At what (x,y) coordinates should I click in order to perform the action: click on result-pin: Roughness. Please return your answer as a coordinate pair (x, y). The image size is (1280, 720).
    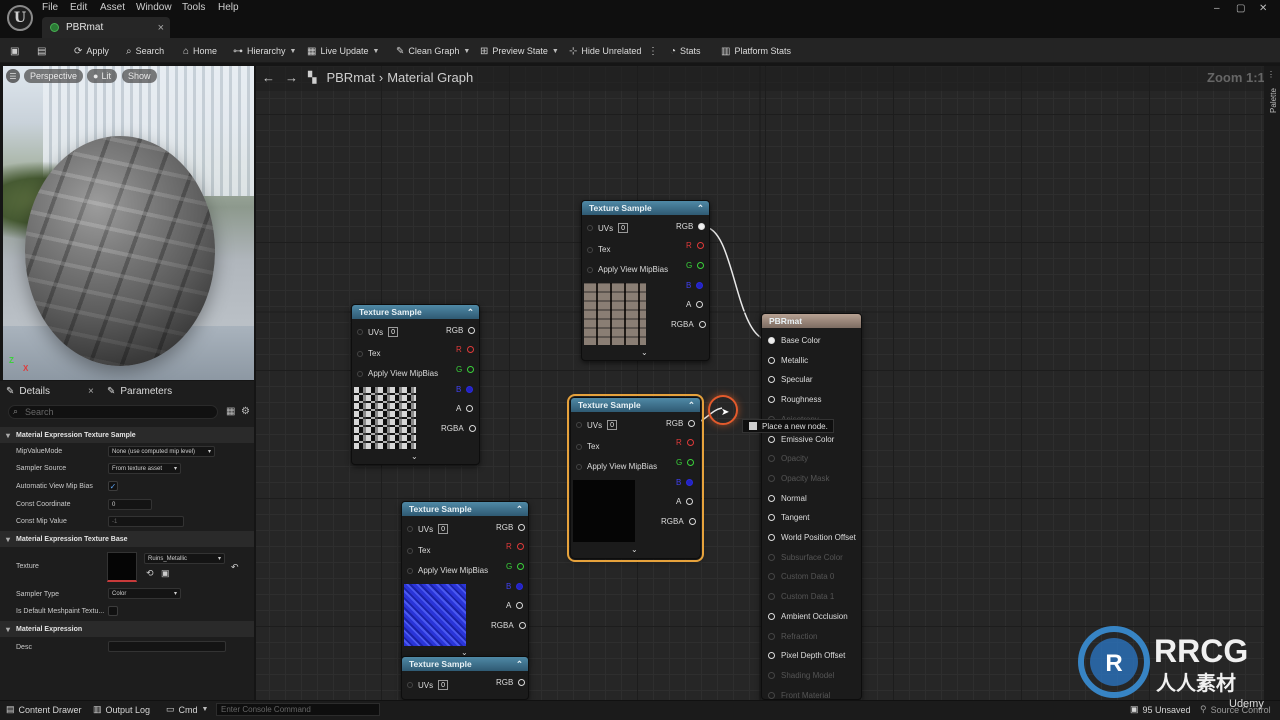
    Looking at the image, I should click on (794, 399).